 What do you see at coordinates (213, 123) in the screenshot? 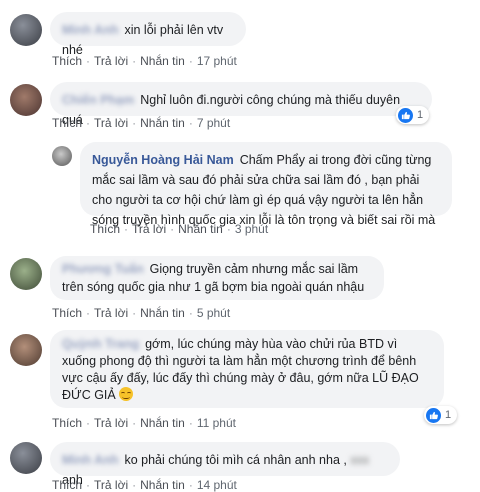
I see `timestamp: 7 phút` at bounding box center [213, 123].